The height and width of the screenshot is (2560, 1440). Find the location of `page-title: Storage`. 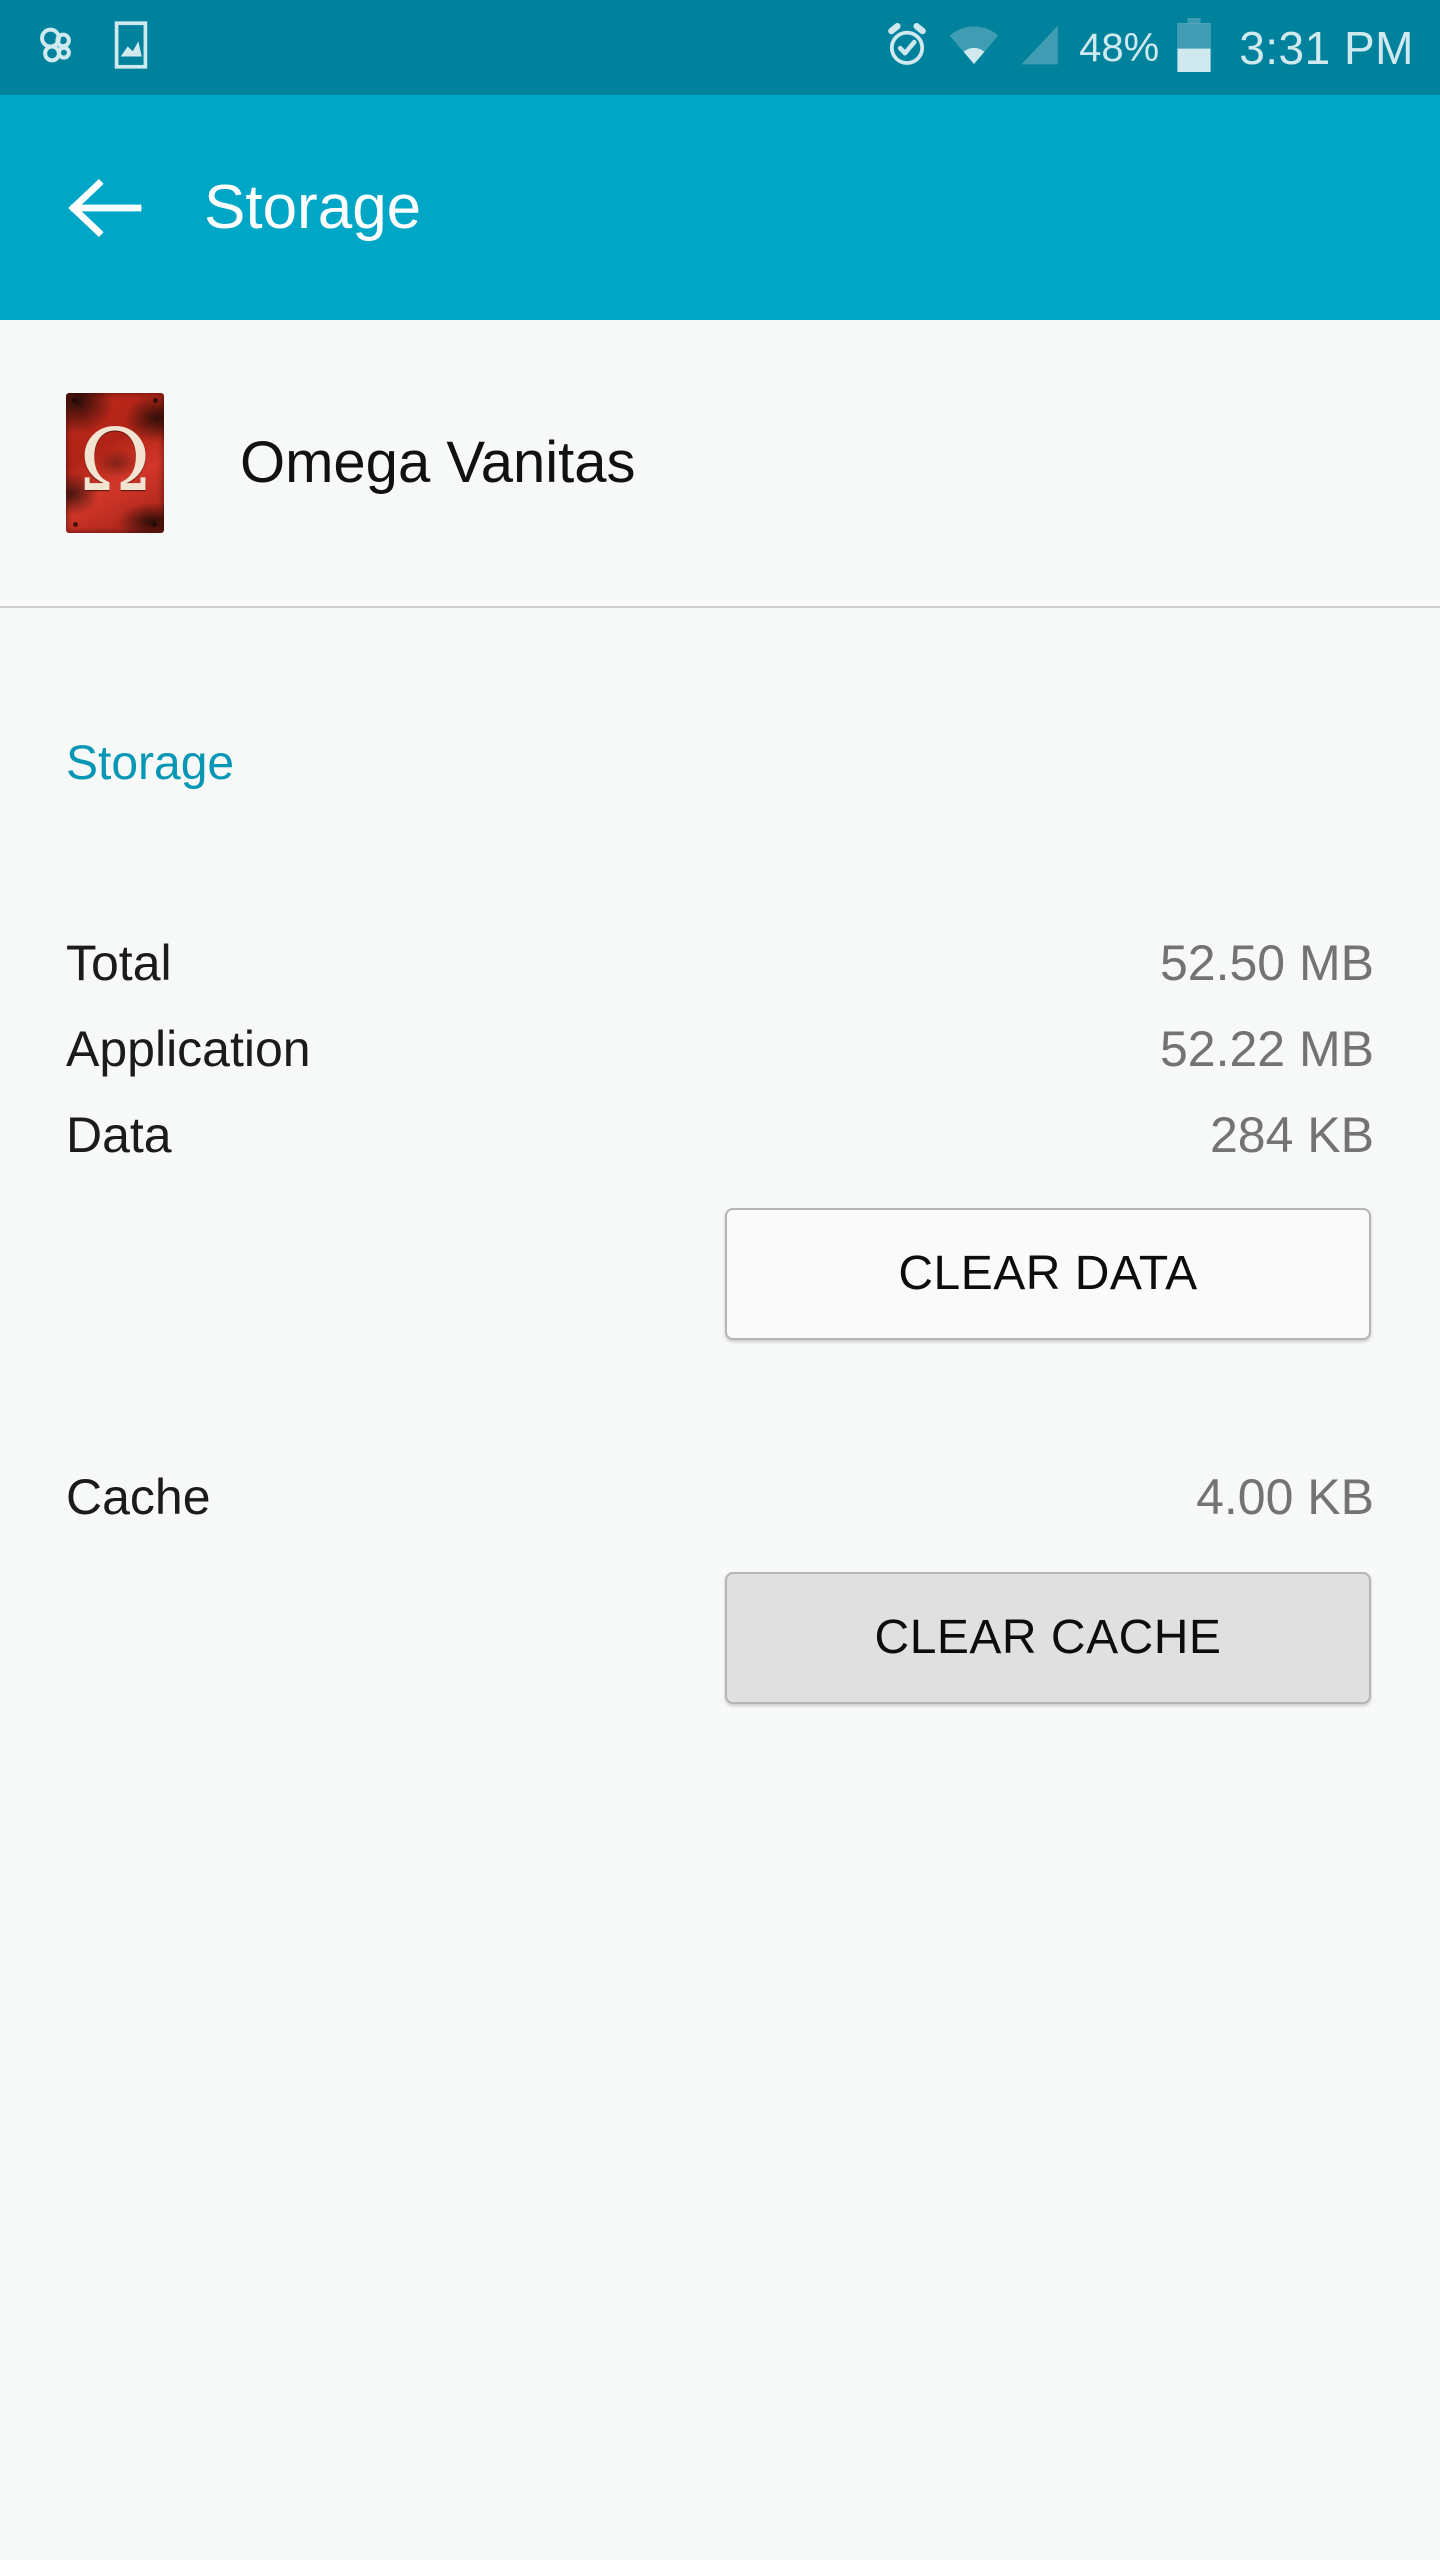

page-title: Storage is located at coordinates (313, 207).